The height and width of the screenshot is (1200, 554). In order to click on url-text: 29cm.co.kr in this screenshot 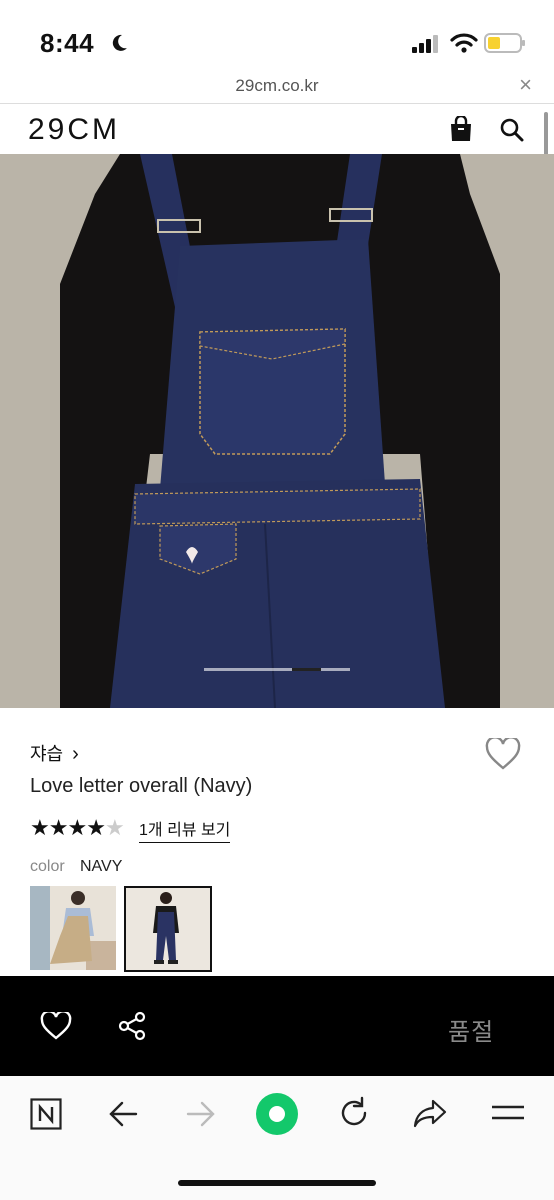, I will do `click(277, 86)`.